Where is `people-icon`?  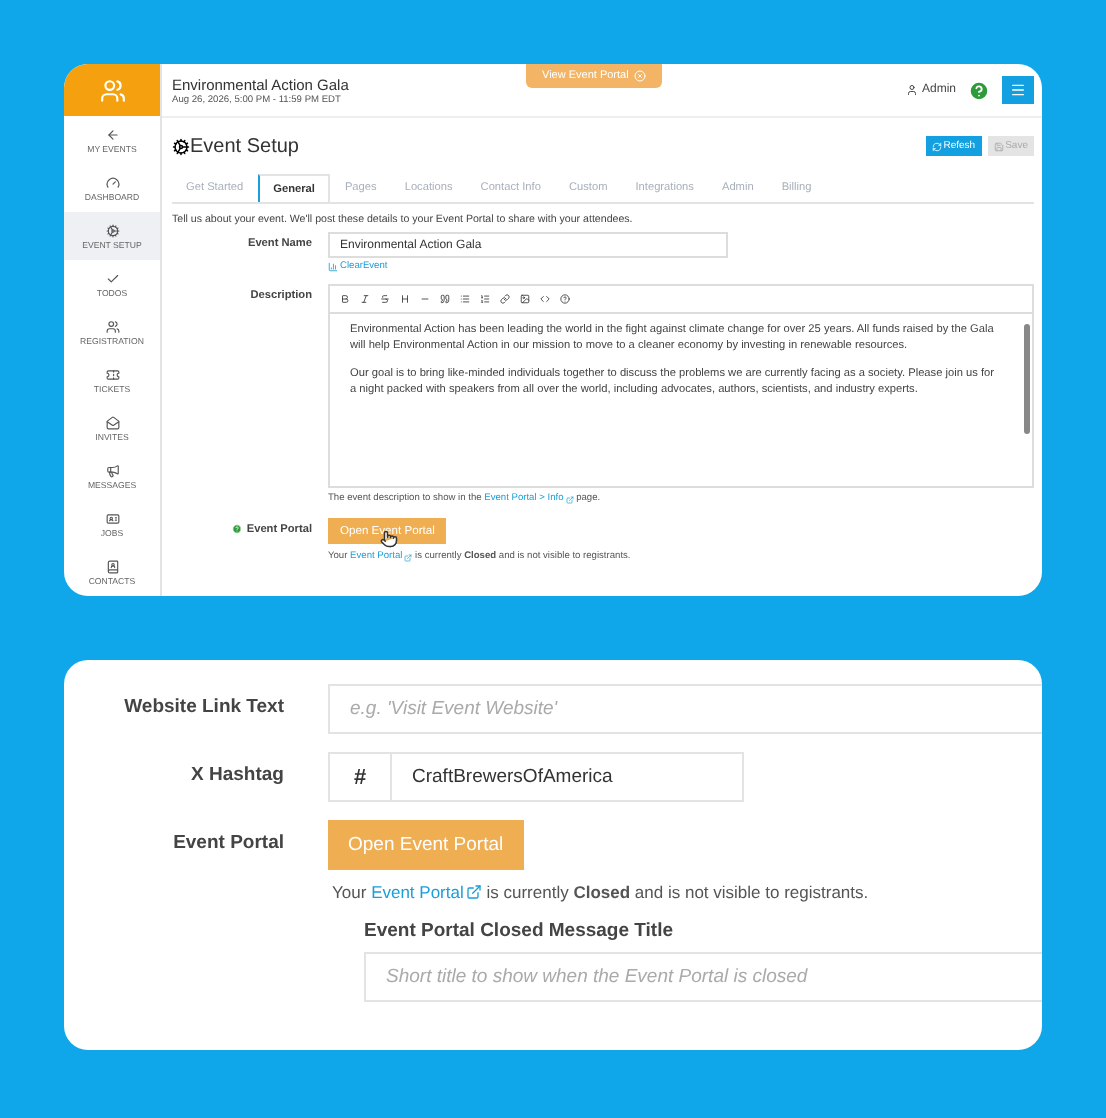
people-icon is located at coordinates (112, 326).